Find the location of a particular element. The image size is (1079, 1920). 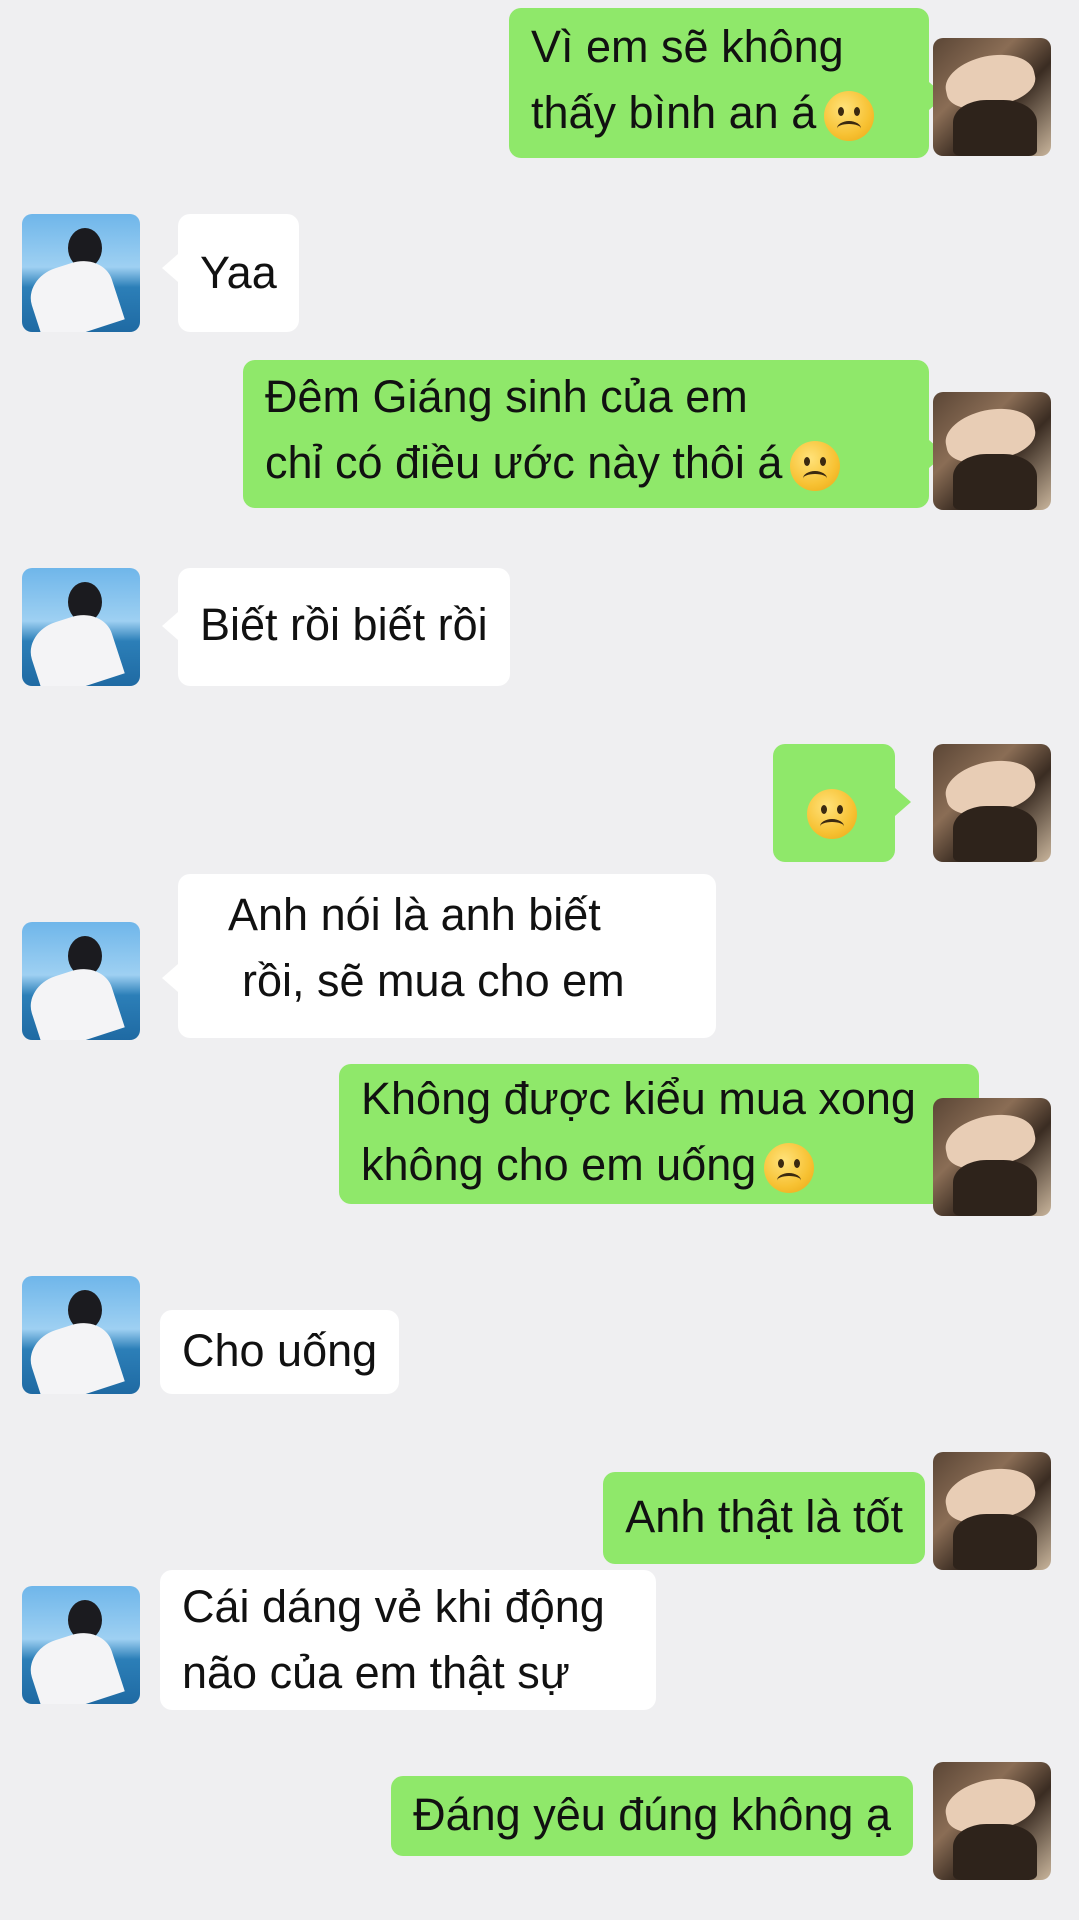

contact-message-bubble: Biết rồi biết rồi is located at coordinates (344, 627).